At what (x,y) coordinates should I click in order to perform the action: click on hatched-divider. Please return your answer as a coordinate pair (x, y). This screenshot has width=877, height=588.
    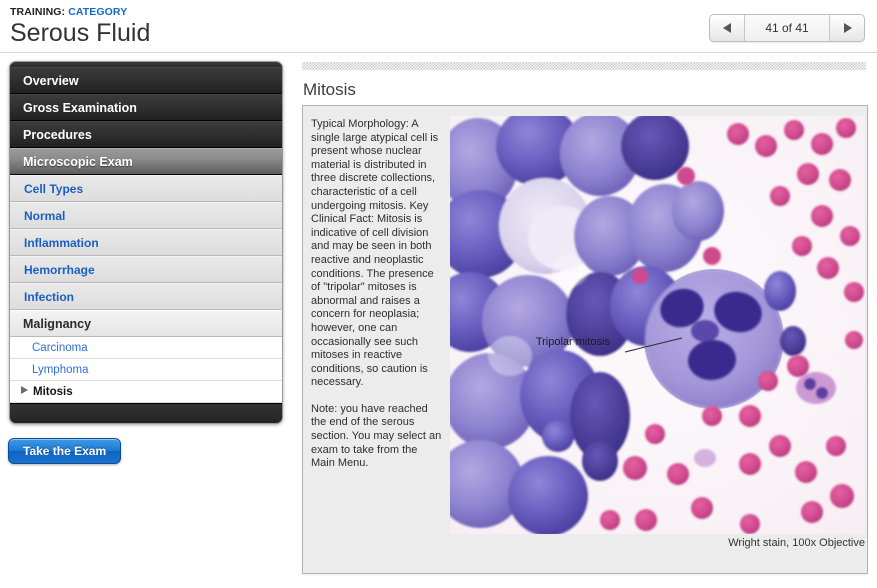
    Looking at the image, I should click on (584, 66).